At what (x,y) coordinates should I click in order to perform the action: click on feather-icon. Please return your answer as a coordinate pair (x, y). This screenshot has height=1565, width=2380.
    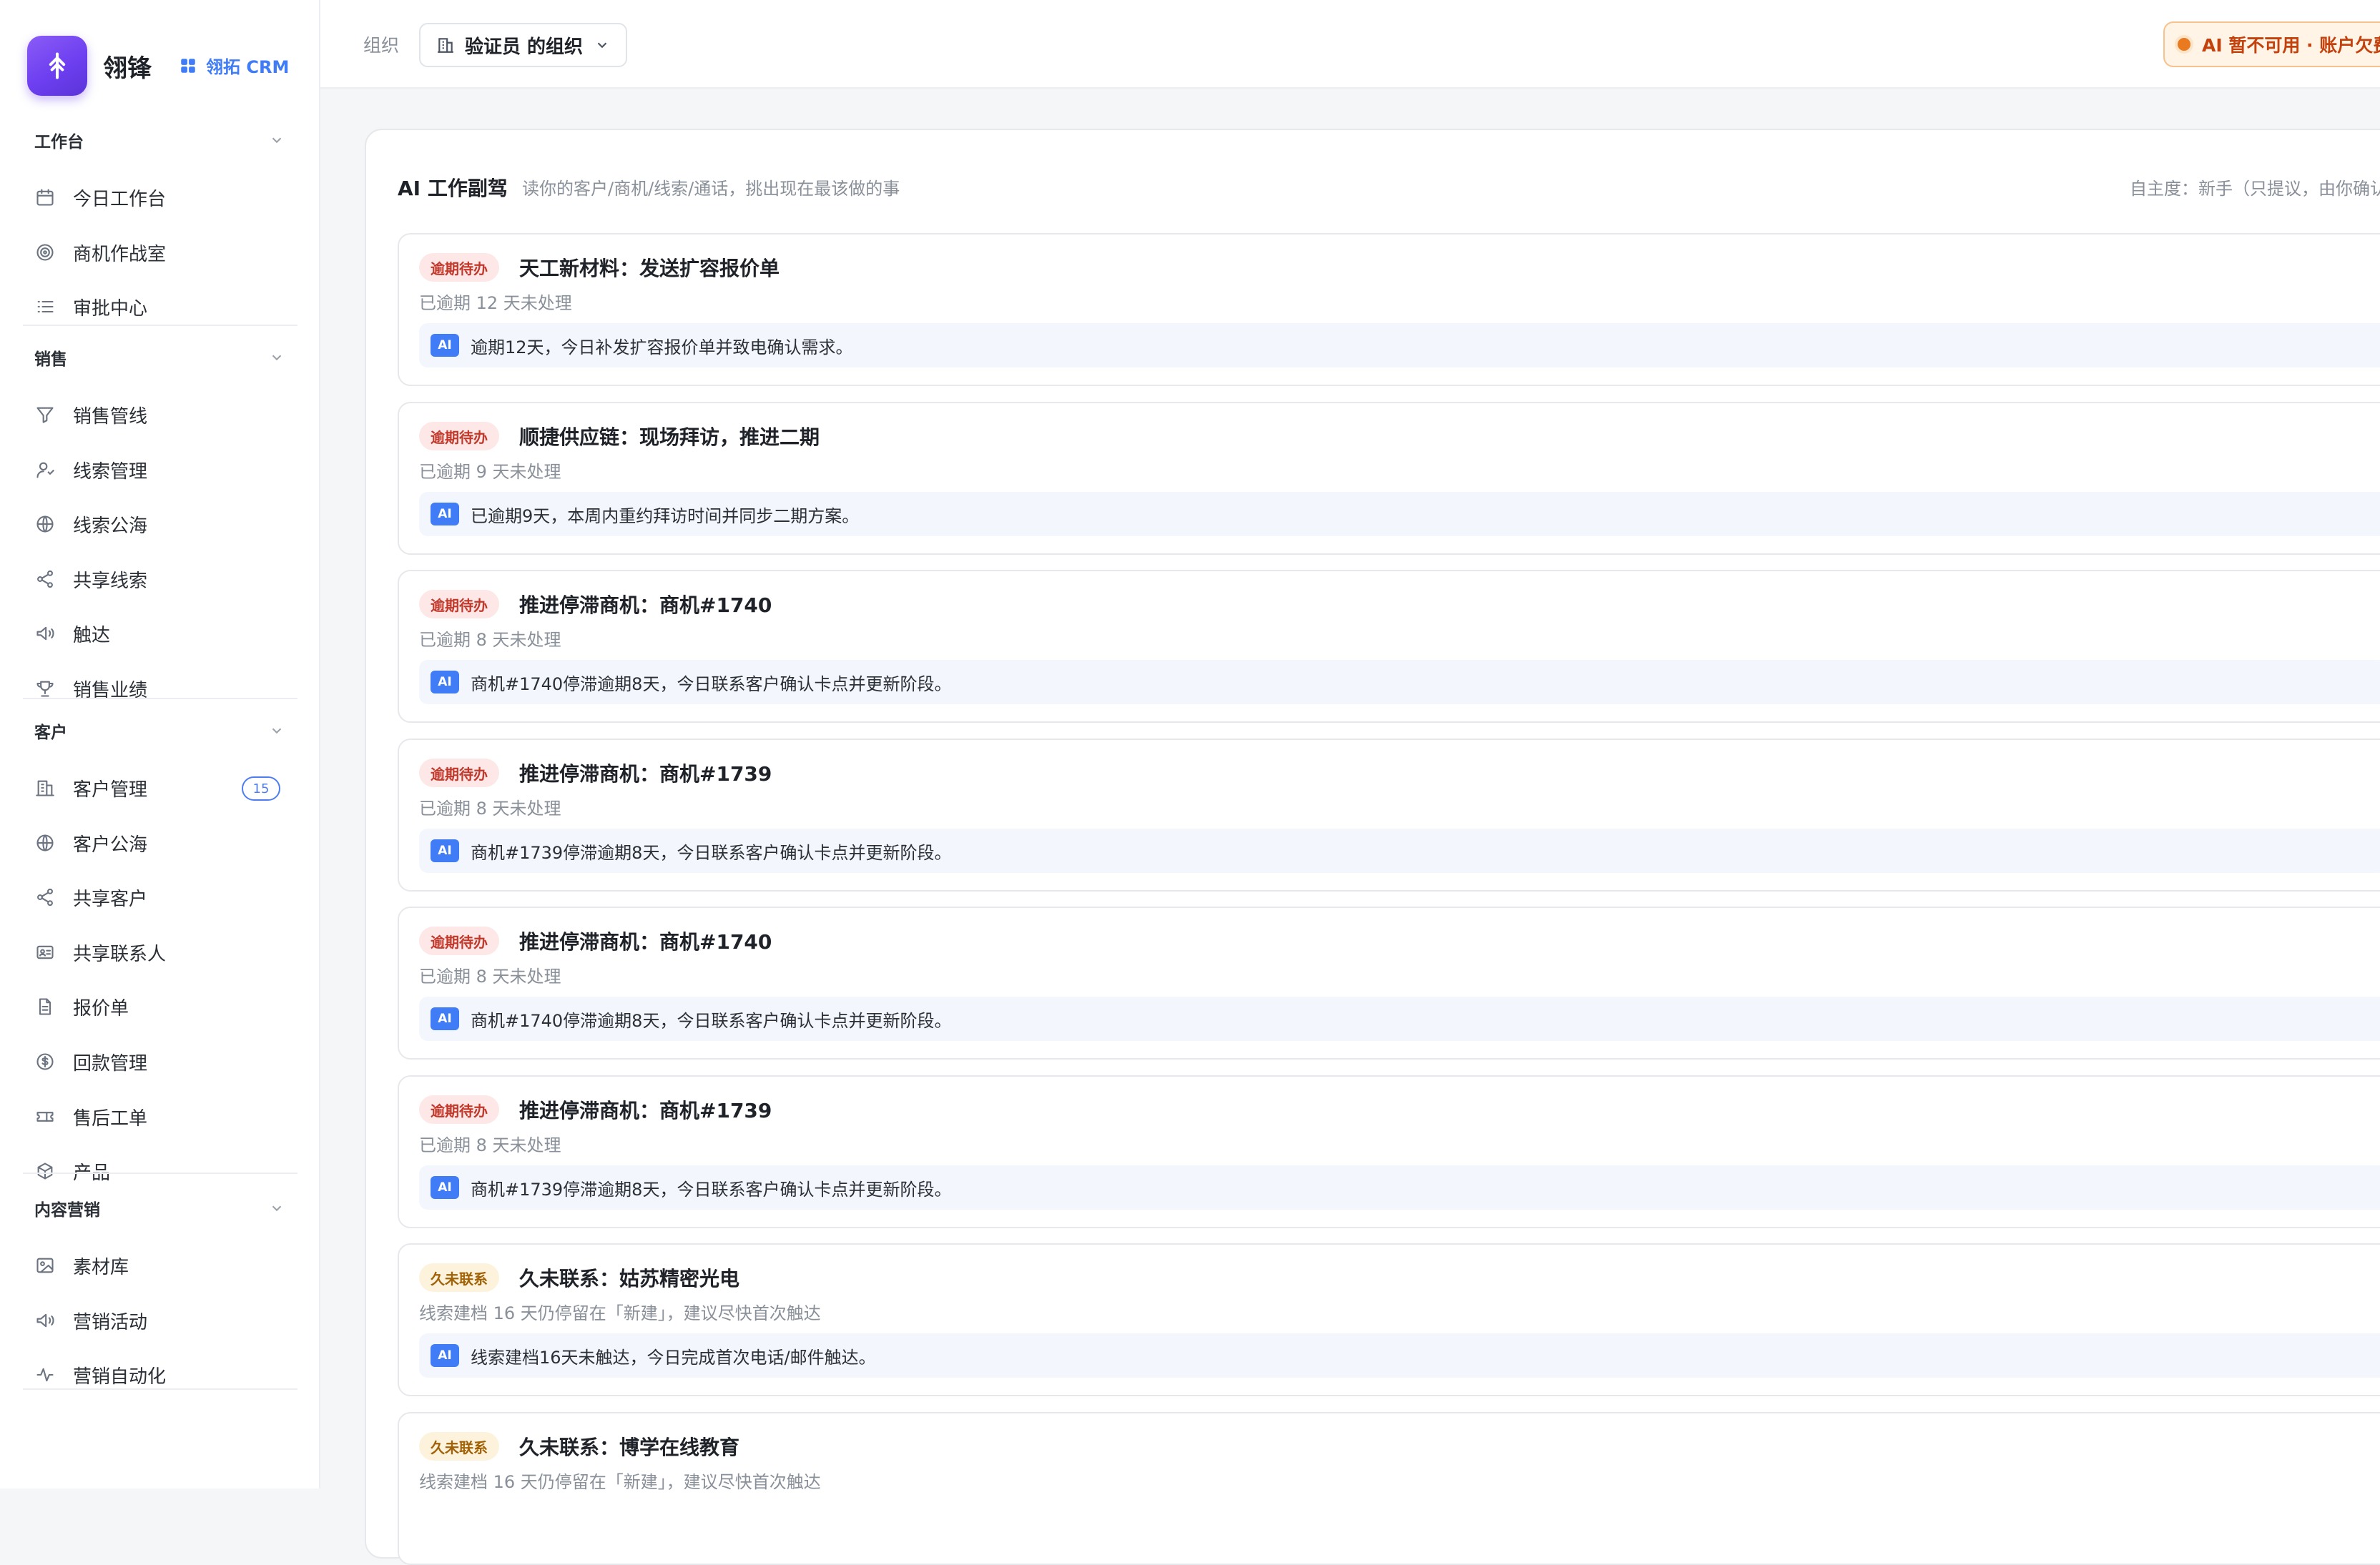
    Looking at the image, I should click on (57, 65).